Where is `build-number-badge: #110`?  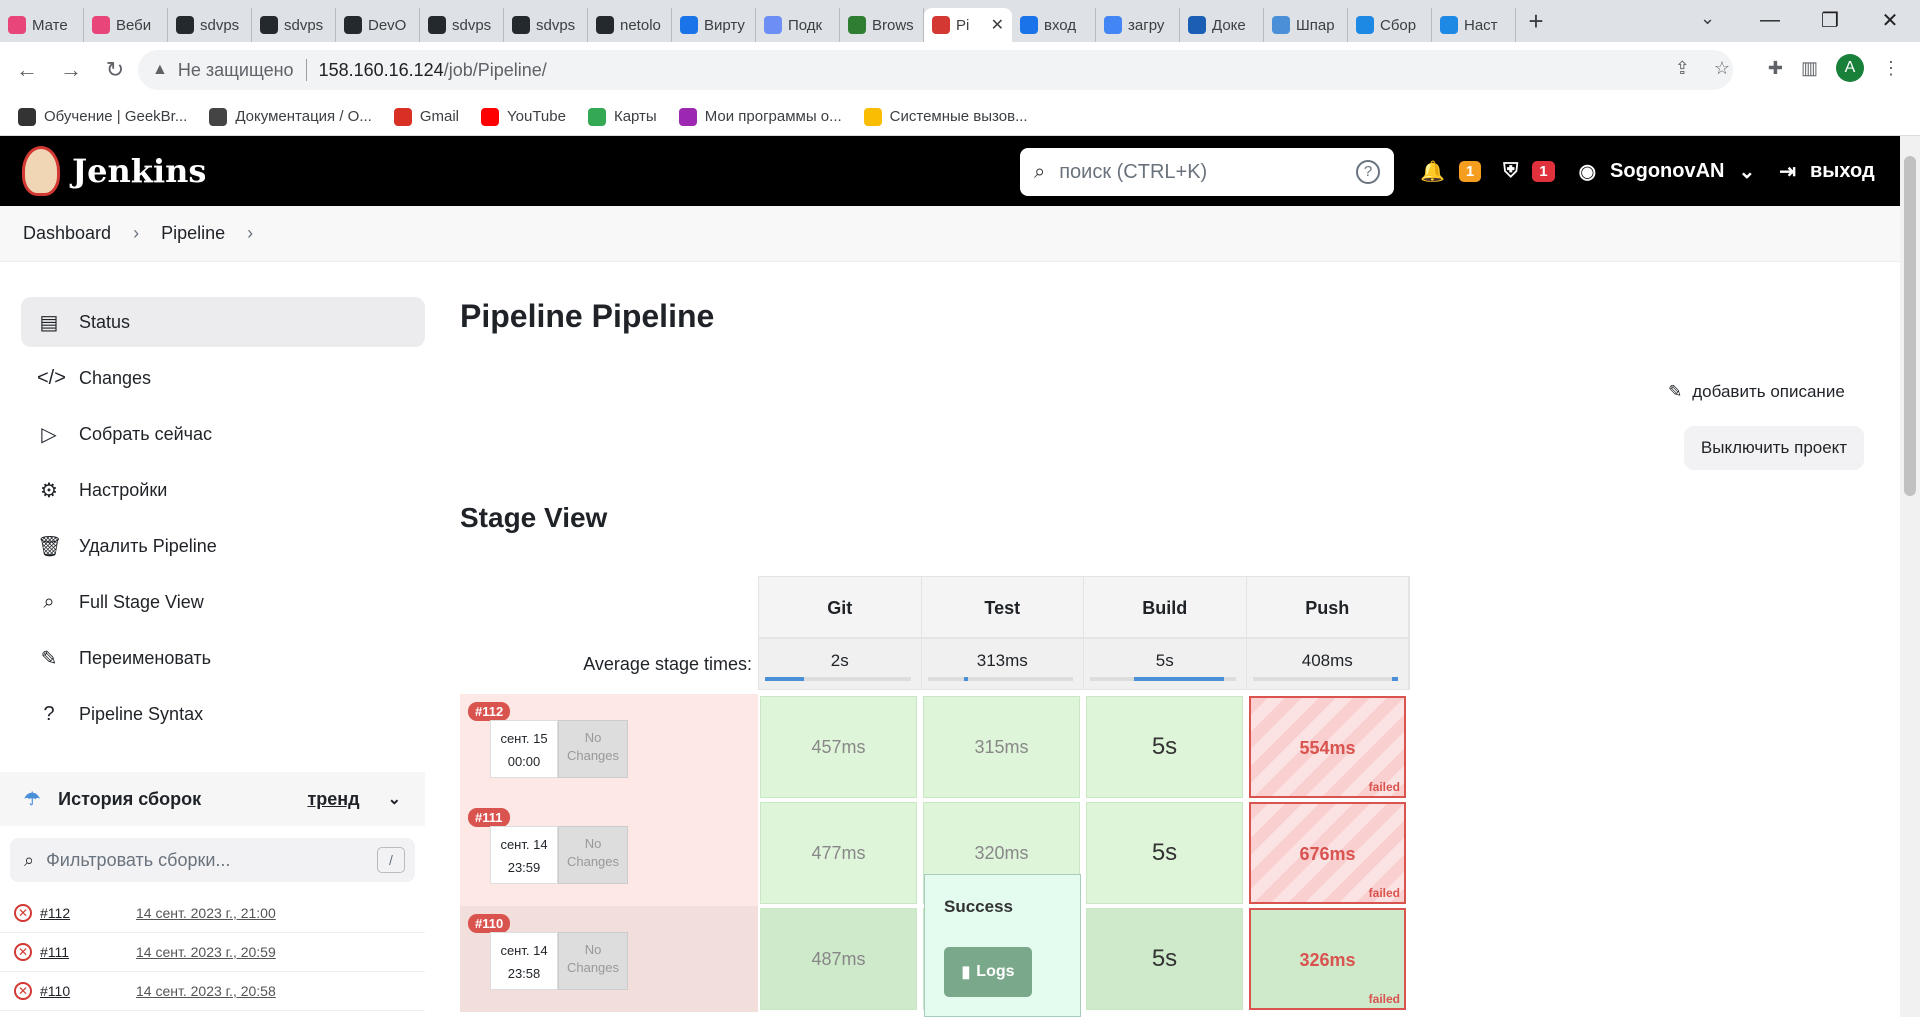 build-number-badge: #110 is located at coordinates (489, 923).